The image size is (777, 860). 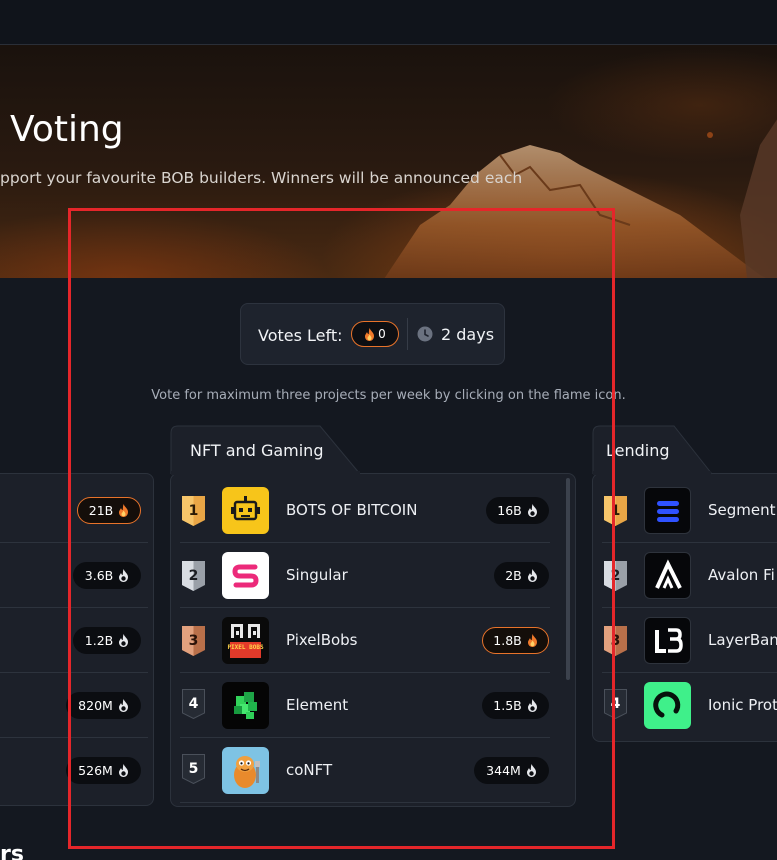 I want to click on page-title: Voting, so click(x=67, y=129).